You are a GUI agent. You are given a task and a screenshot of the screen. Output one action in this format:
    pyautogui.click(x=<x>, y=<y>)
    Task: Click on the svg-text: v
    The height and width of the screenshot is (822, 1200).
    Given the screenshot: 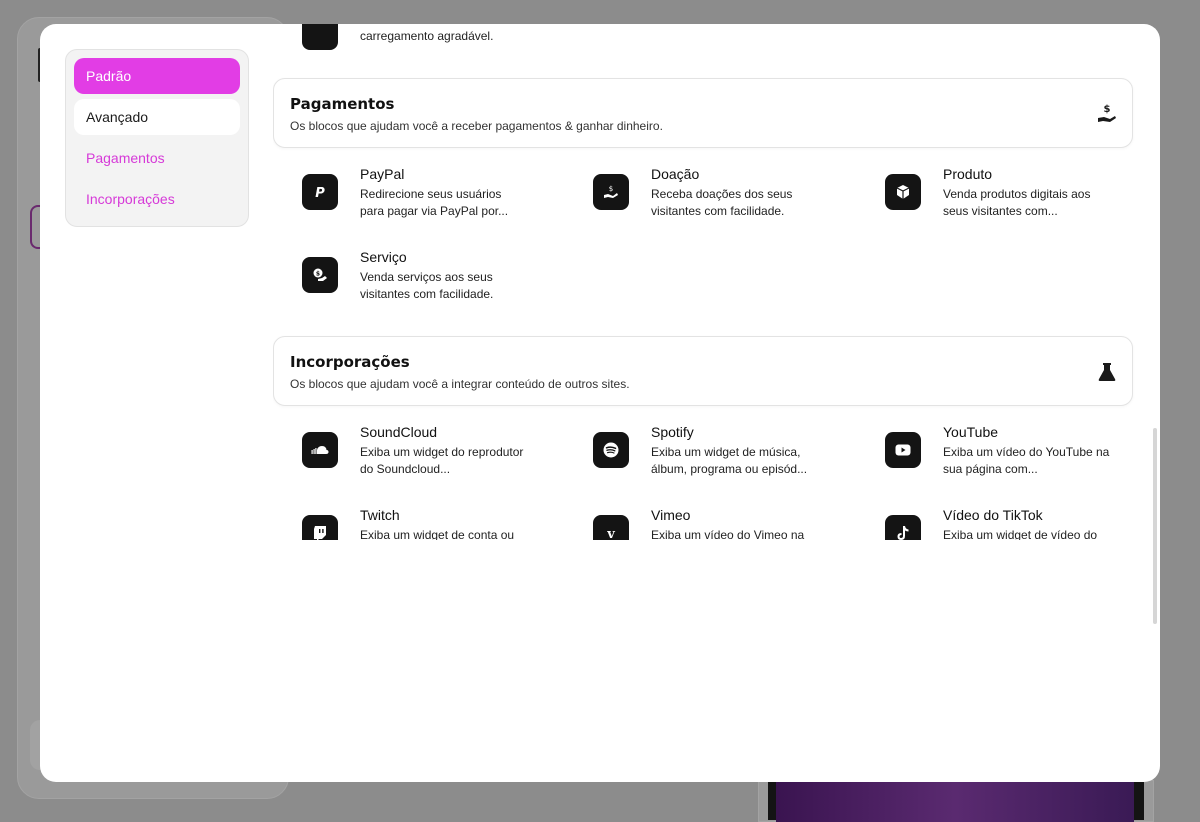 What is the action you would take?
    pyautogui.click(x=610, y=533)
    